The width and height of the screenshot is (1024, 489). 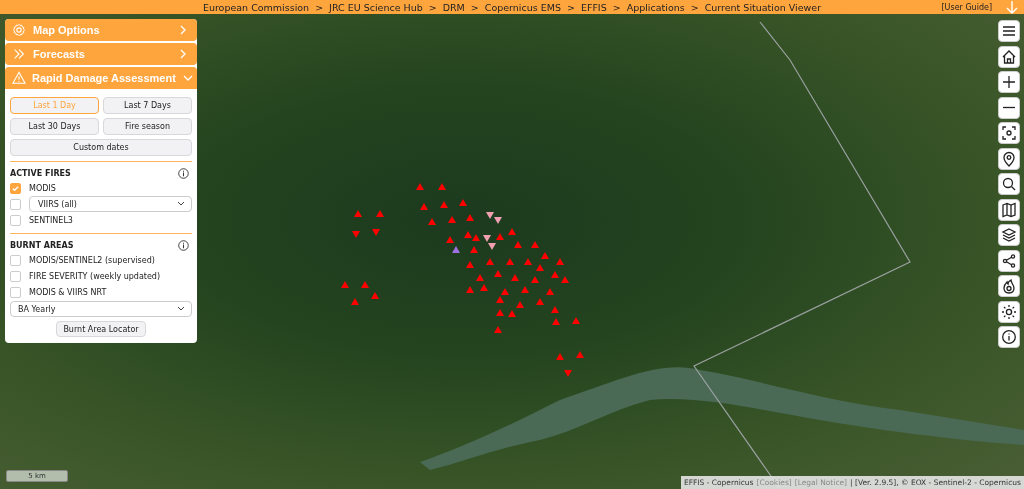 I want to click on layer-label: SENTINEL3, so click(x=51, y=220).